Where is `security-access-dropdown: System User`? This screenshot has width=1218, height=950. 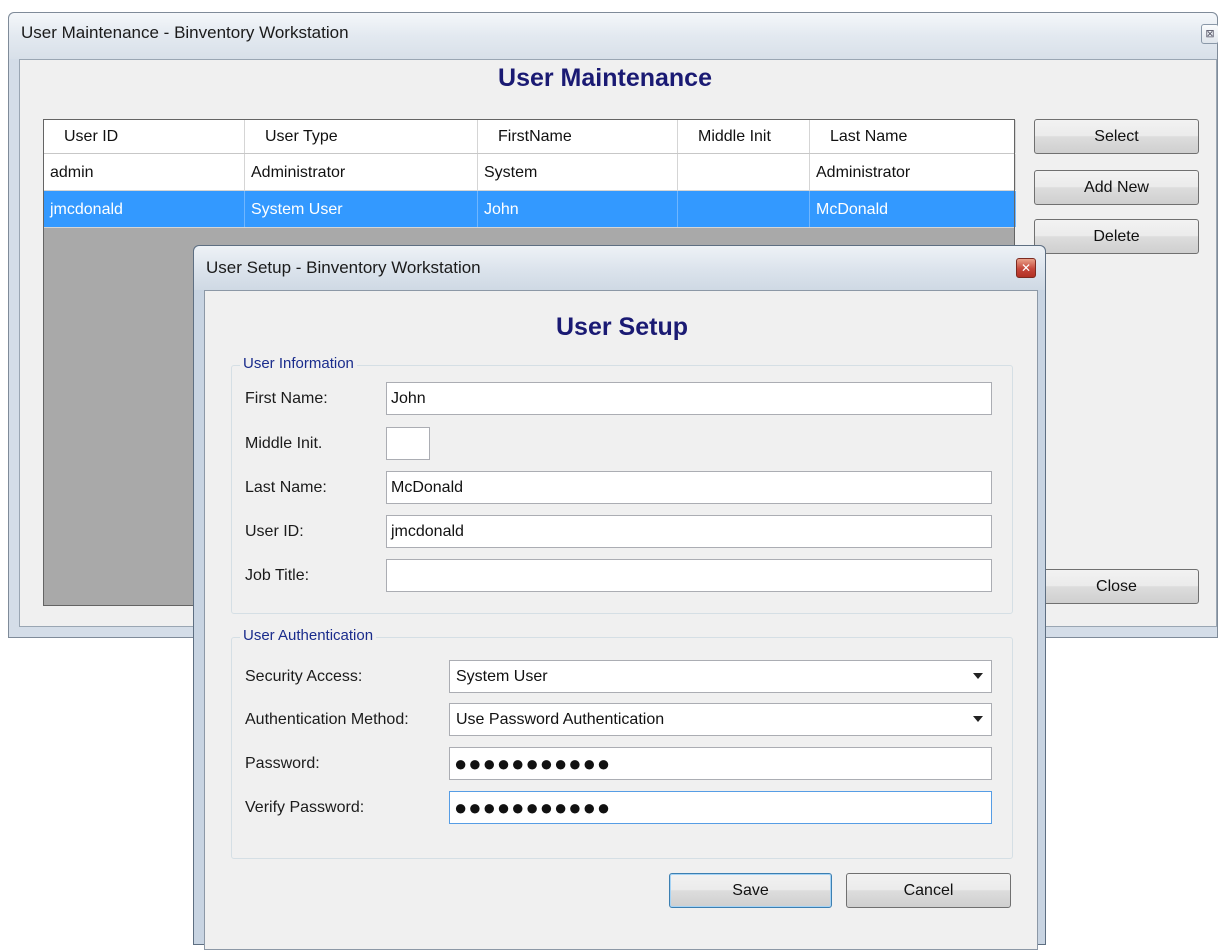 security-access-dropdown: System User is located at coordinates (720, 676).